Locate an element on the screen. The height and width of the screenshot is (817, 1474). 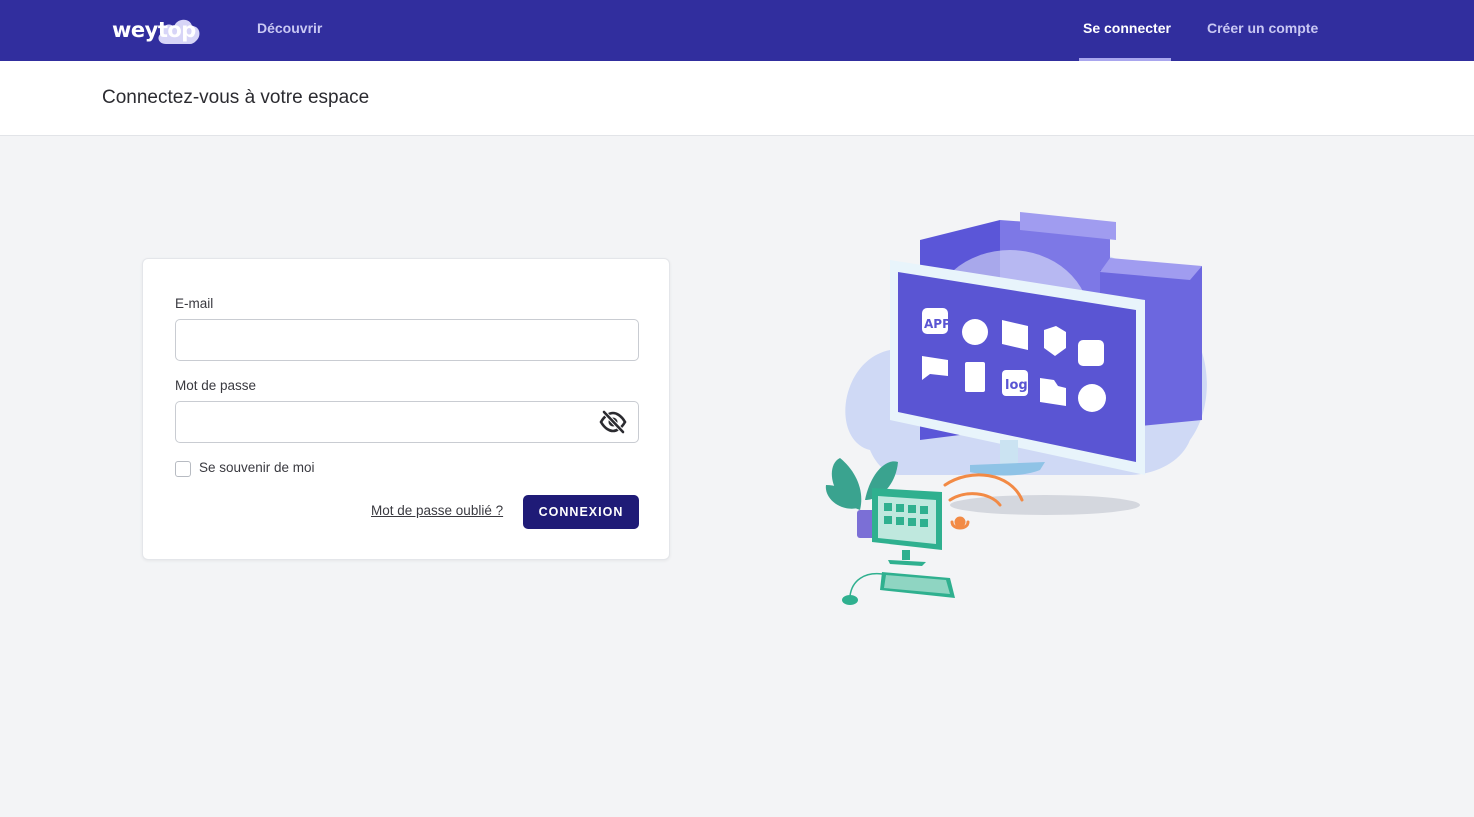
password-input is located at coordinates (407, 422).